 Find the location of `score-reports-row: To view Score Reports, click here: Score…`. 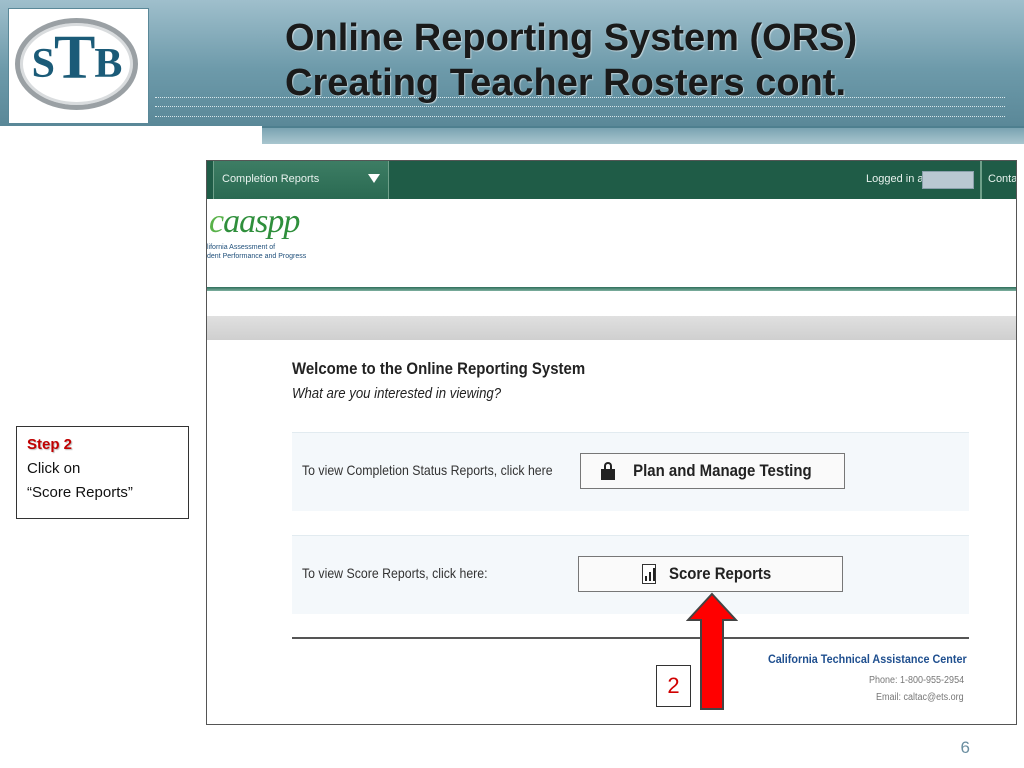

score-reports-row: To view Score Reports, click here: Score… is located at coordinates (630, 574).